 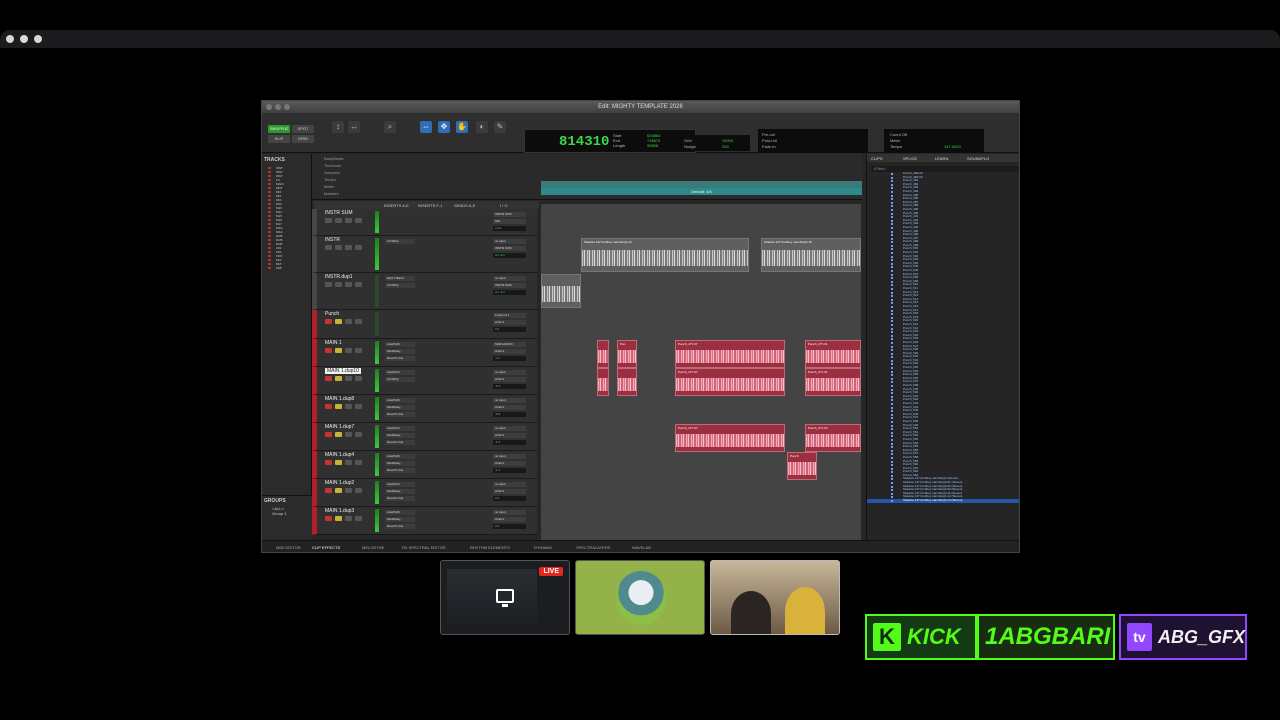 I want to click on avatar-tile, so click(x=640, y=597).